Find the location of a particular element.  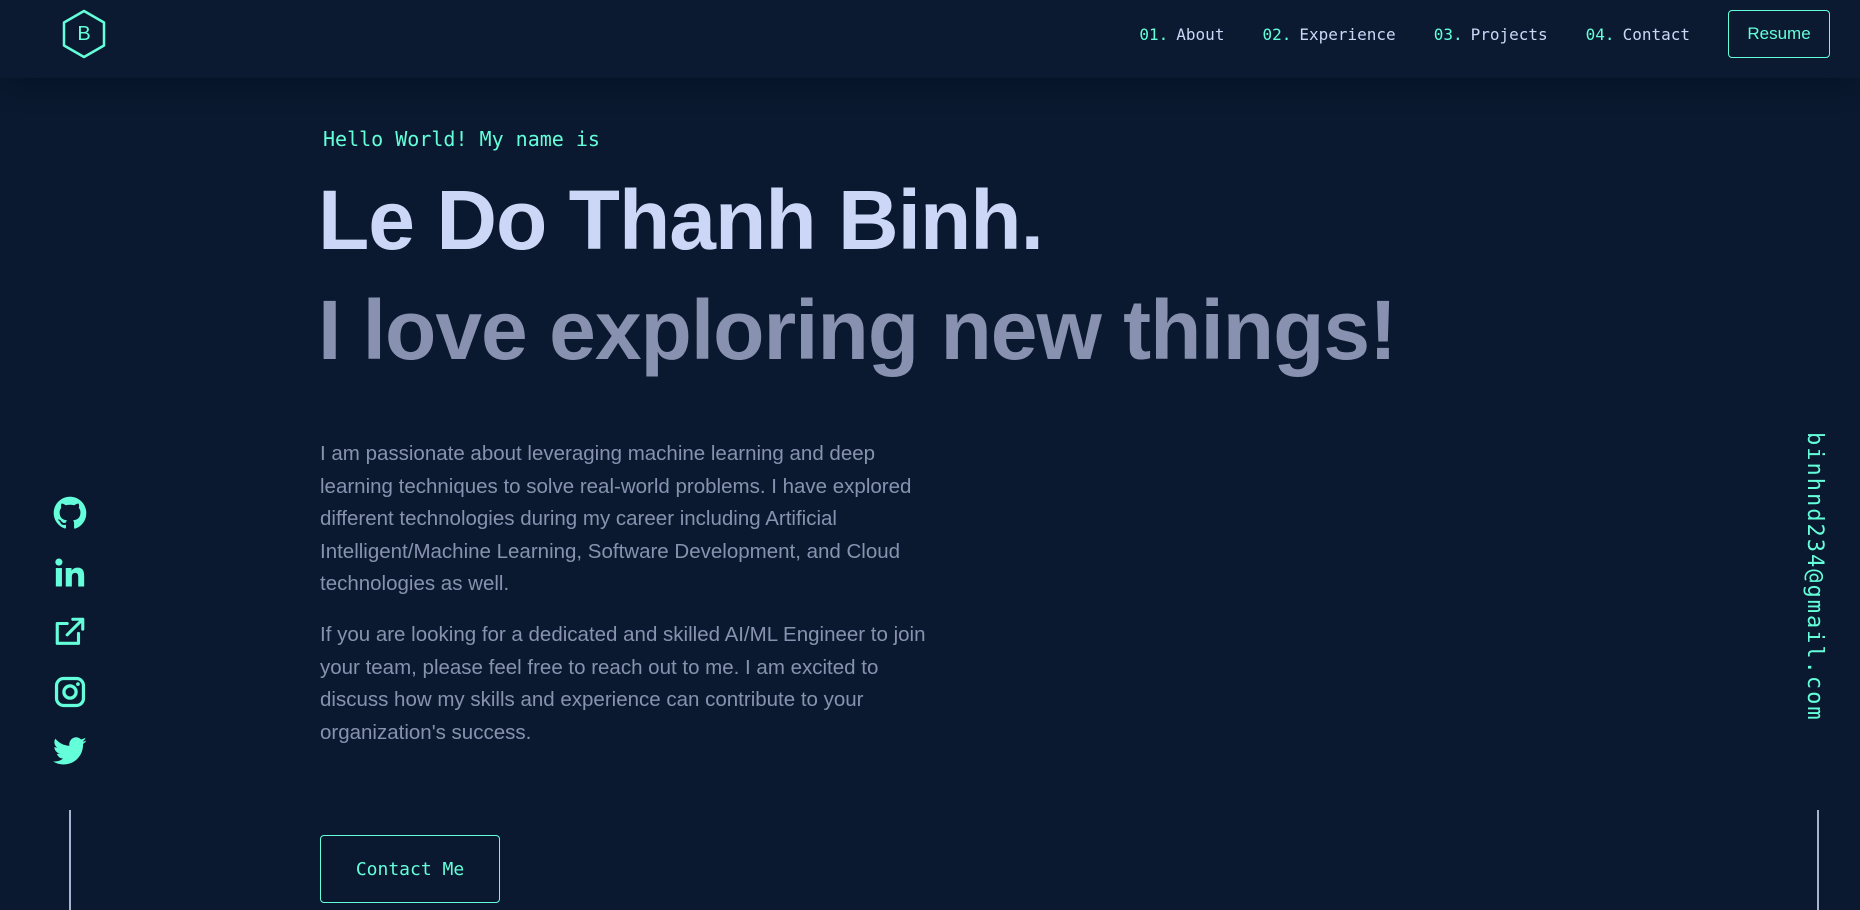

instagram-link is located at coordinates (70, 692).